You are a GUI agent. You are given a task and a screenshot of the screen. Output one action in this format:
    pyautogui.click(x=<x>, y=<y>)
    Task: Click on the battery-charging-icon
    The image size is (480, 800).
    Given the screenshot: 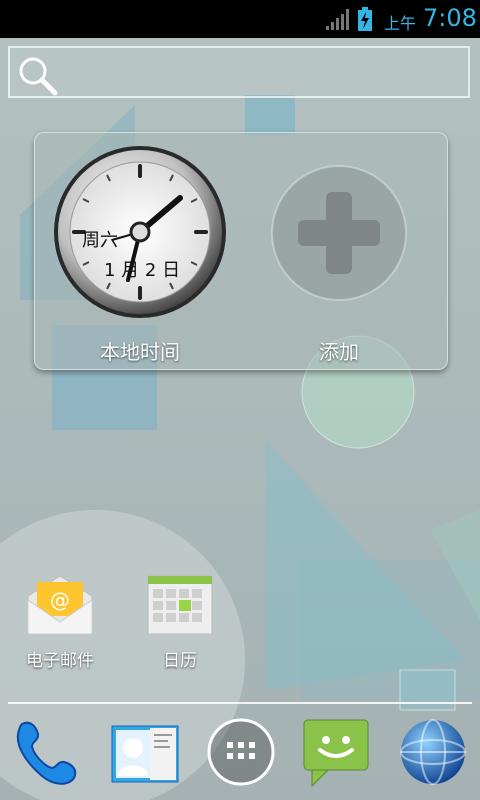 What is the action you would take?
    pyautogui.click(x=365, y=19)
    